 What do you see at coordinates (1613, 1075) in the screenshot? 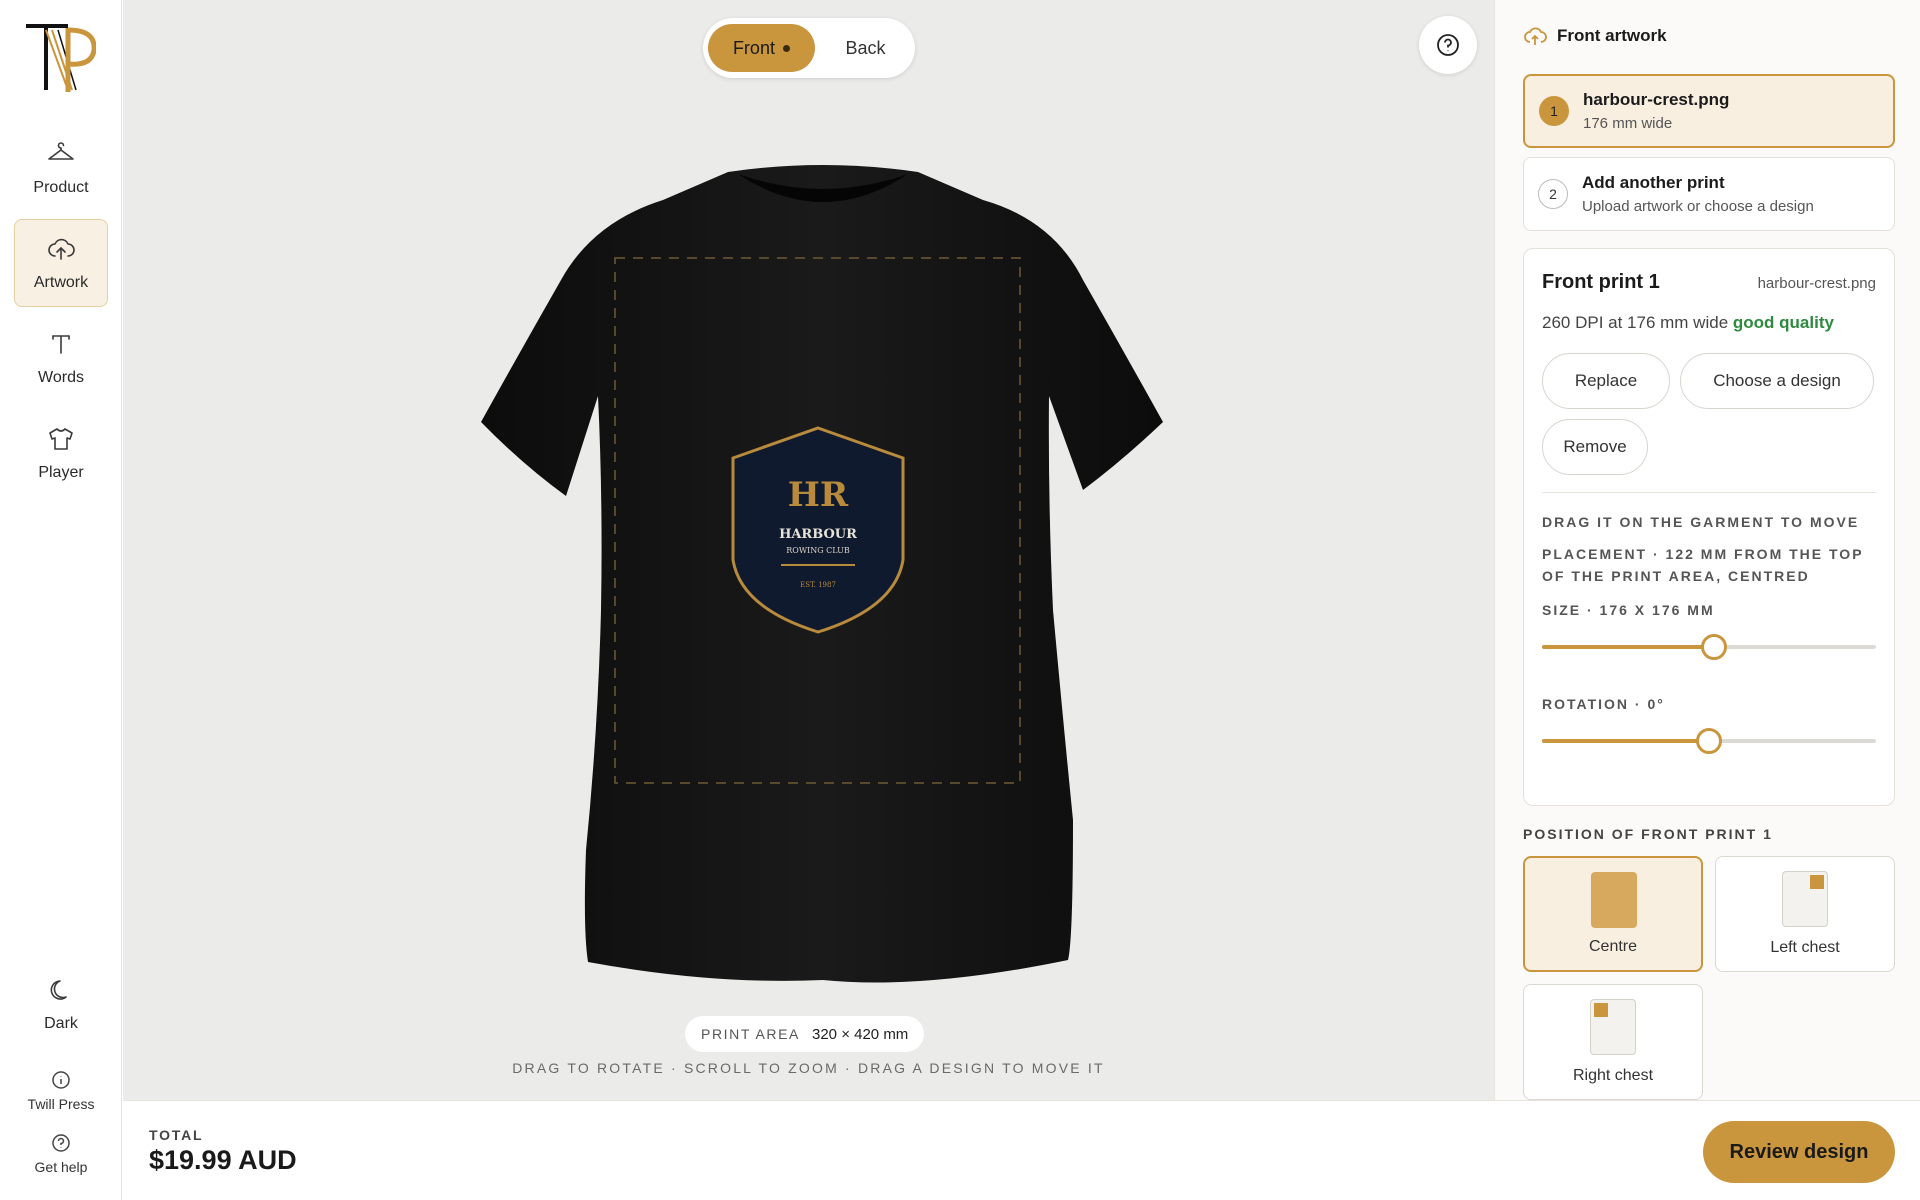
I see `position-right-chest-label: Right chest` at bounding box center [1613, 1075].